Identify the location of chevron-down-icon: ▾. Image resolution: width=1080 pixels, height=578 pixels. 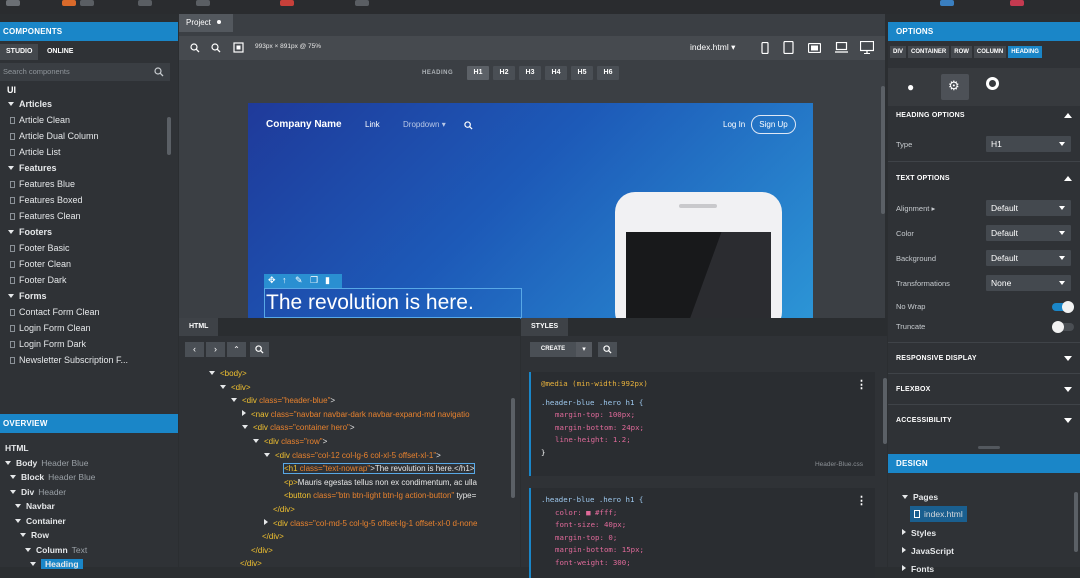
(584, 349).